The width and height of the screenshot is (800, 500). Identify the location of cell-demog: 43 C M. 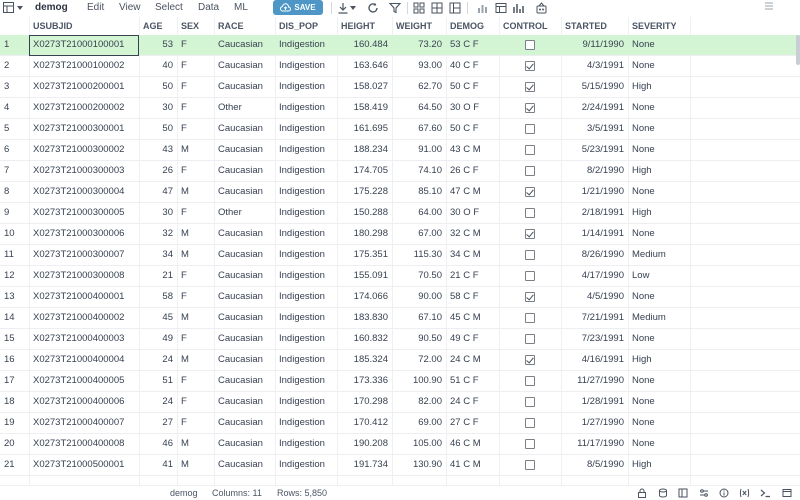
(472, 150).